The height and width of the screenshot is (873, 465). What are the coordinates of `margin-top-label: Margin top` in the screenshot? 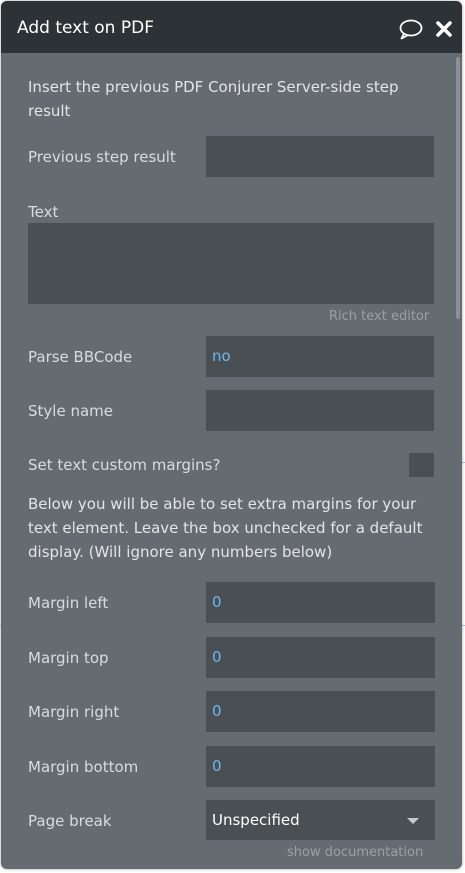 It's located at (68, 658).